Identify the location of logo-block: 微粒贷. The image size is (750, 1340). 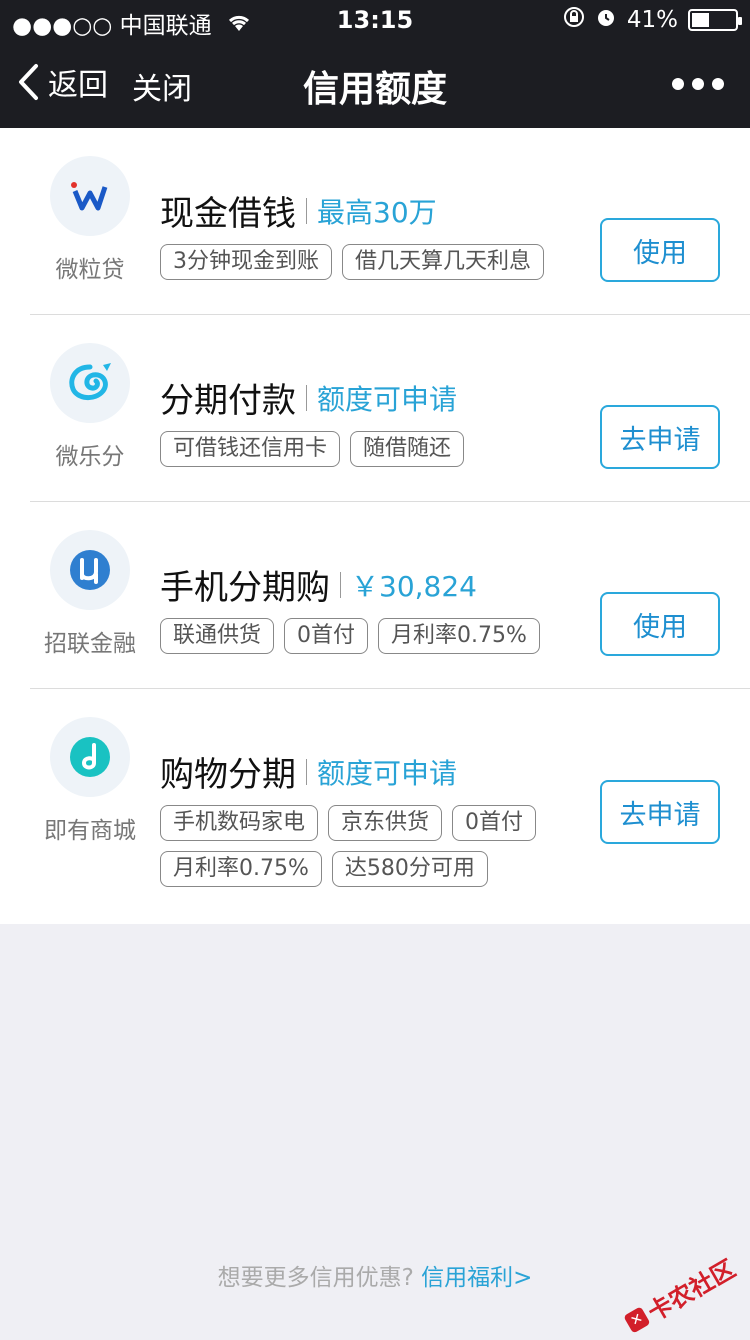
(90, 220).